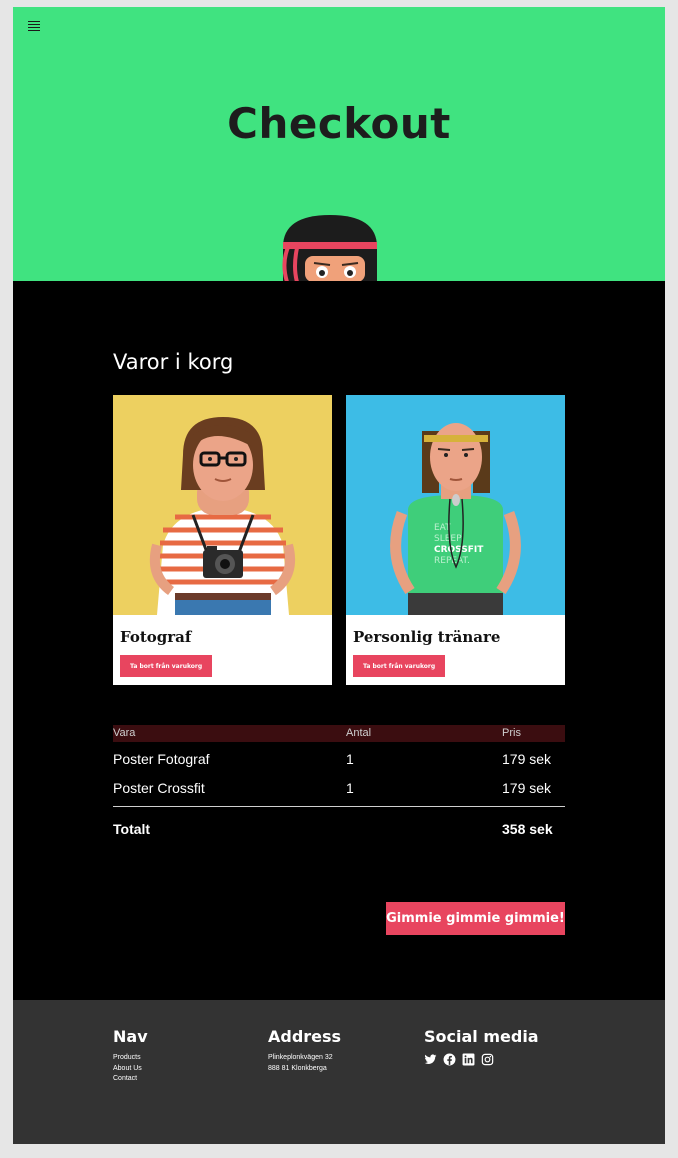  I want to click on product-card-fotograf: Fotograf Ta bort från varukorg, so click(222, 540).